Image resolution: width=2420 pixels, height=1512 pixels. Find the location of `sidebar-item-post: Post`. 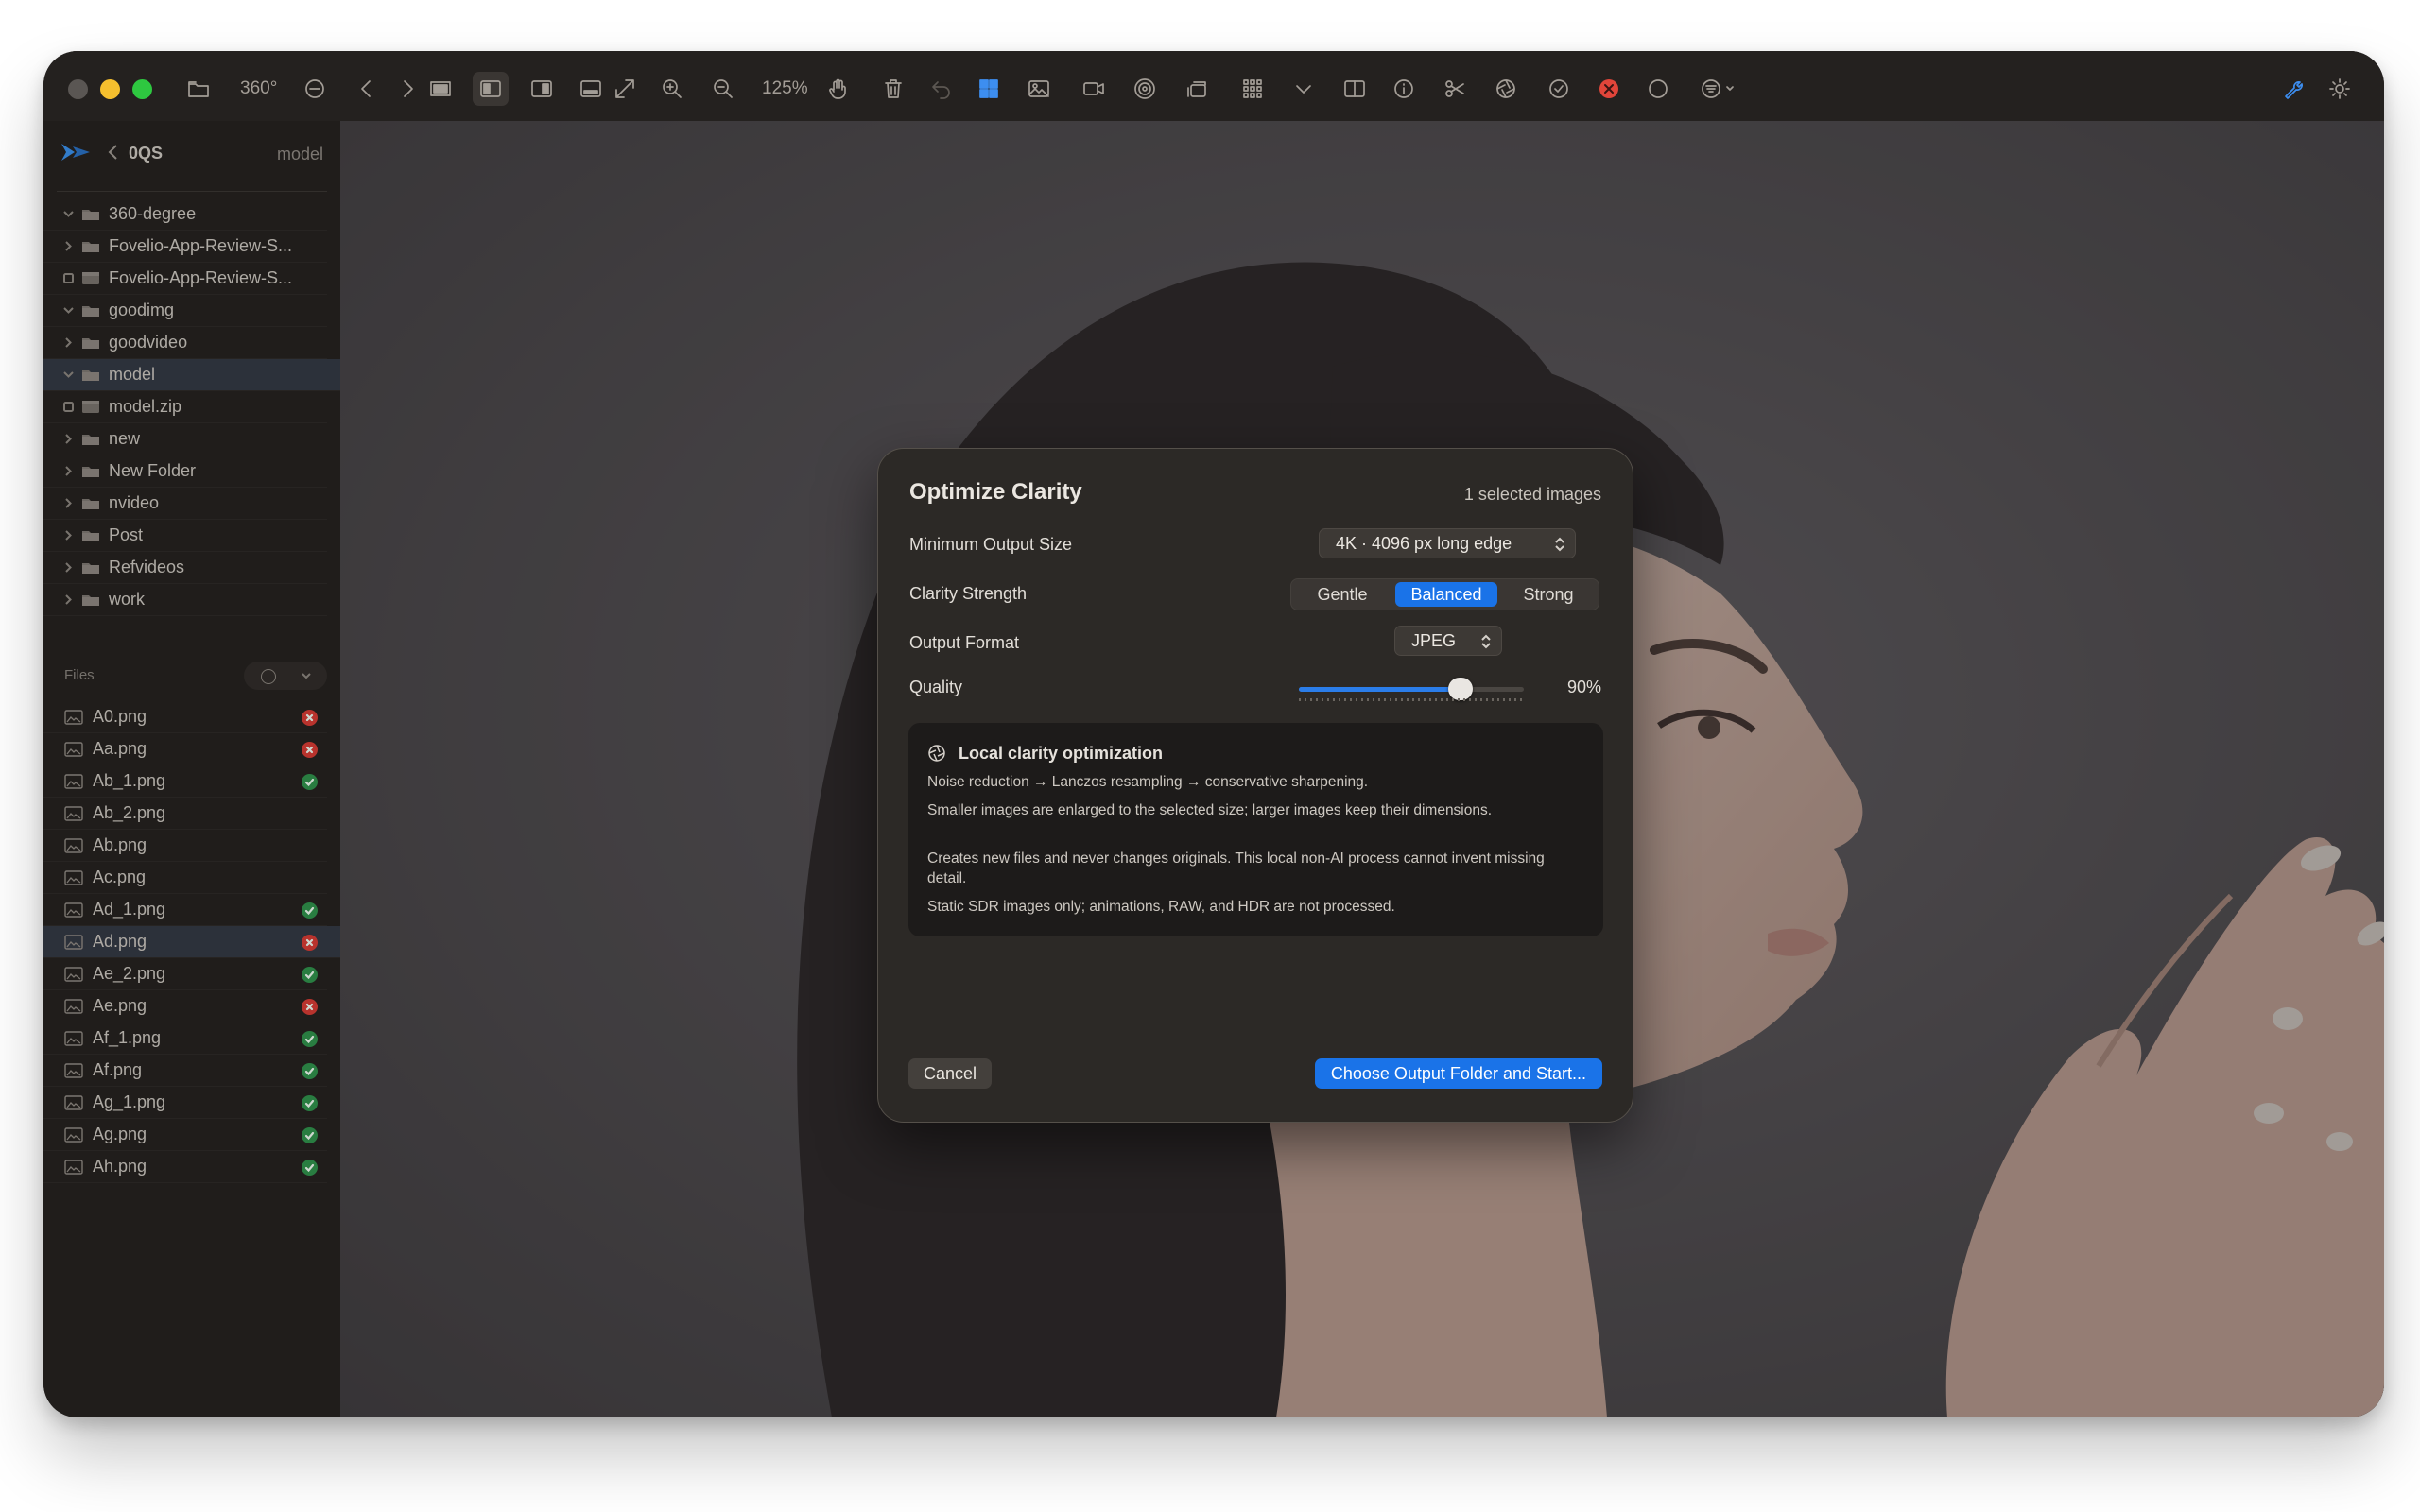

sidebar-item-post: Post is located at coordinates (185, 536).